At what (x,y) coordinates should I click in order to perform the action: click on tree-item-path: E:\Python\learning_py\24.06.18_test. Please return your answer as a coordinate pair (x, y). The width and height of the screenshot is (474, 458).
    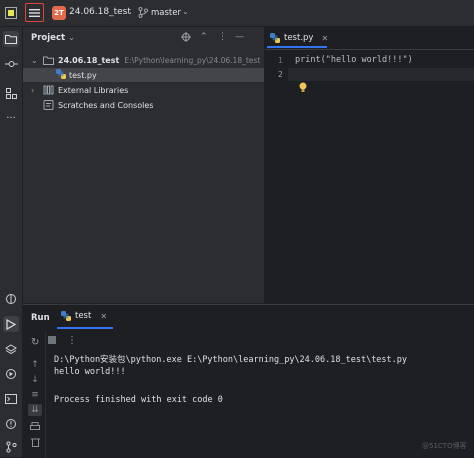
    Looking at the image, I should click on (192, 60).